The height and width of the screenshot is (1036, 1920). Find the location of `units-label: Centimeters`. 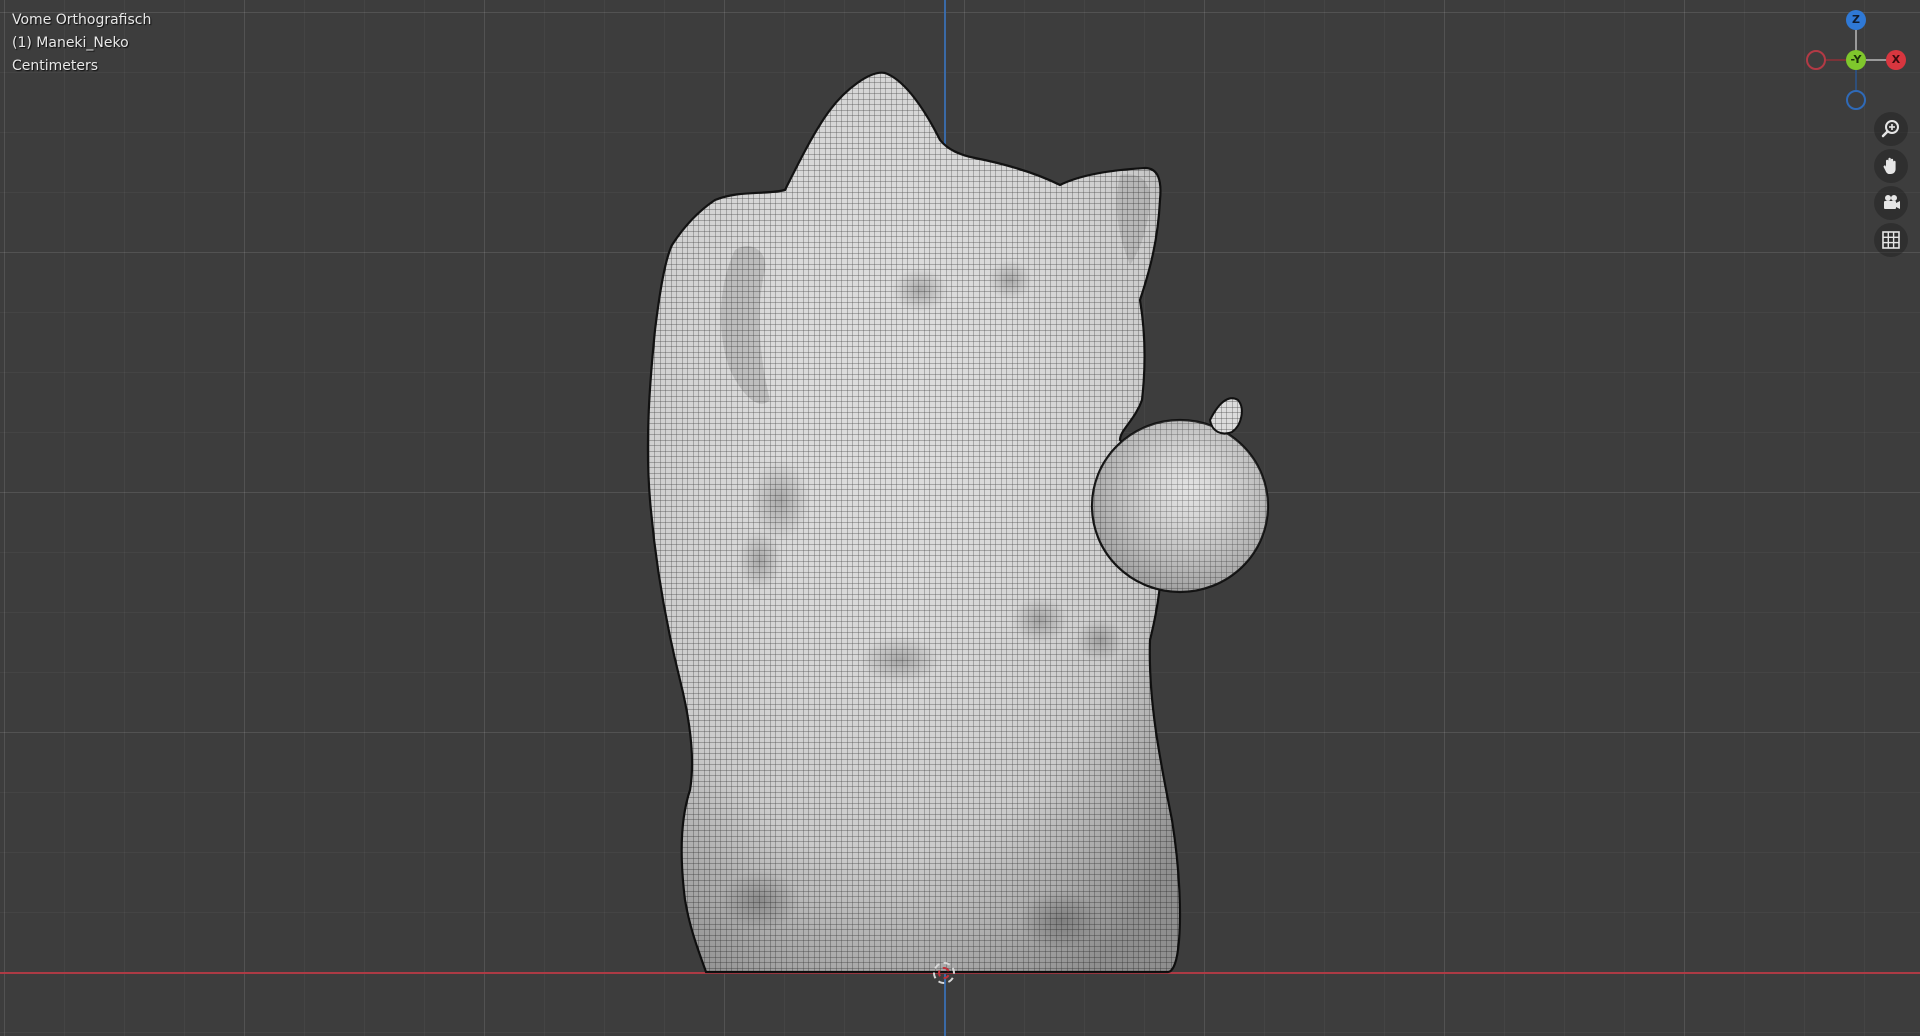

units-label: Centimeters is located at coordinates (55, 66).